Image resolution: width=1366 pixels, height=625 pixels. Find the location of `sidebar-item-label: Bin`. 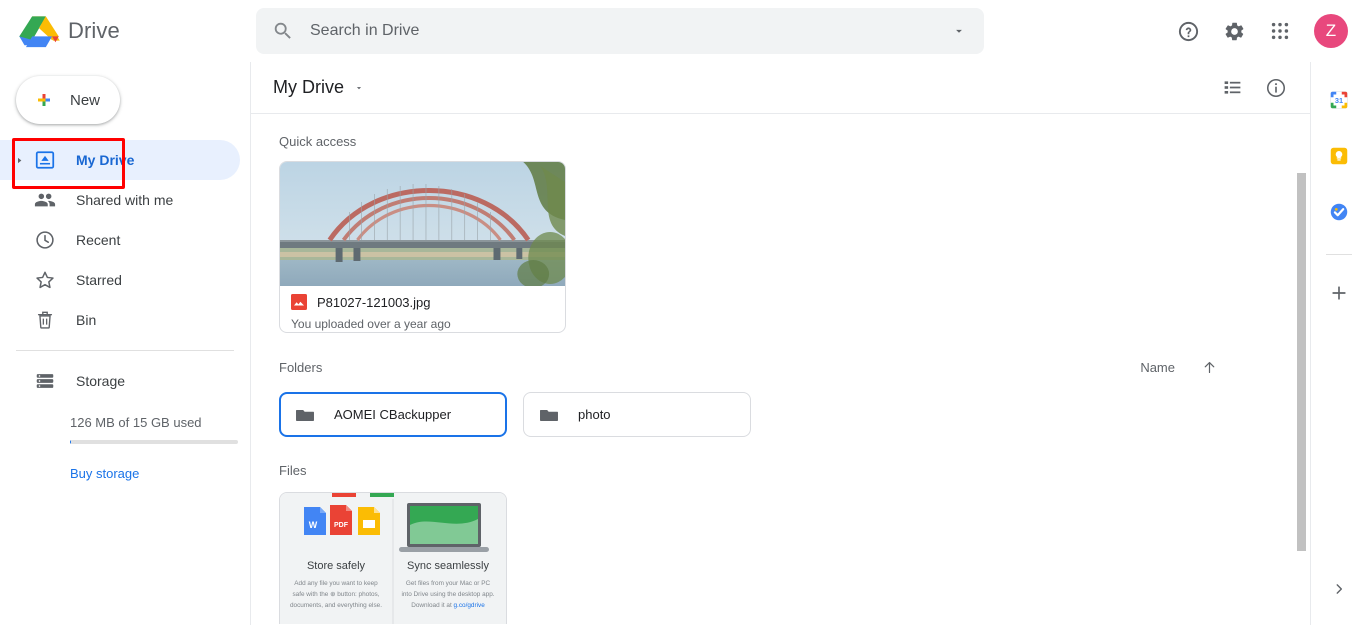

sidebar-item-label: Bin is located at coordinates (86, 320).